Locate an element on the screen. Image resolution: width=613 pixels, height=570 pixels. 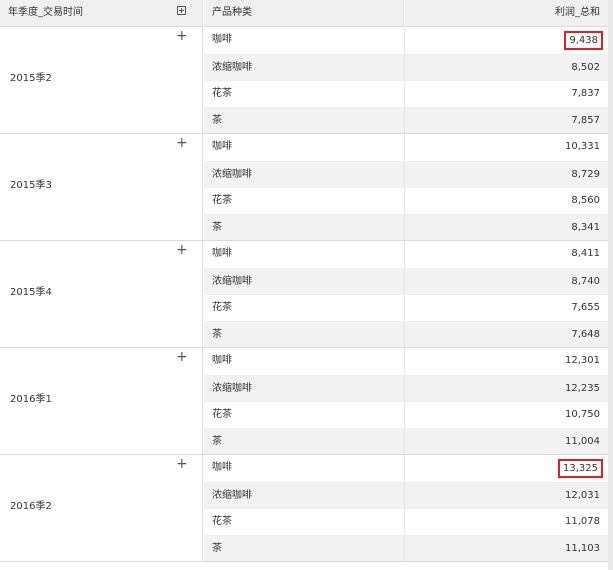
product-rows: 咖啡 10,331 浓缩咖啡 8,729 花茶 8,560 茶 8,341 is located at coordinates (406, 187).